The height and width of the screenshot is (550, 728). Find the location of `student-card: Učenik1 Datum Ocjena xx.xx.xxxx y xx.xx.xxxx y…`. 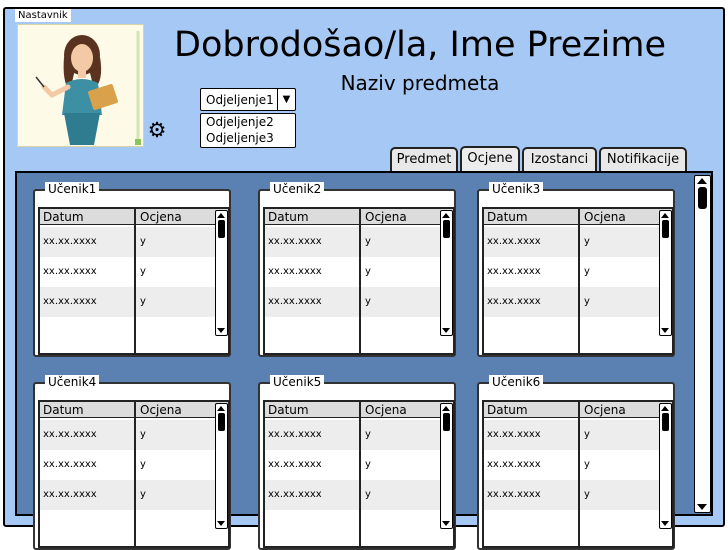

student-card: Učenik1 Datum Ocjena xx.xx.xxxx y xx.xx.xxxx y… is located at coordinates (132, 269).